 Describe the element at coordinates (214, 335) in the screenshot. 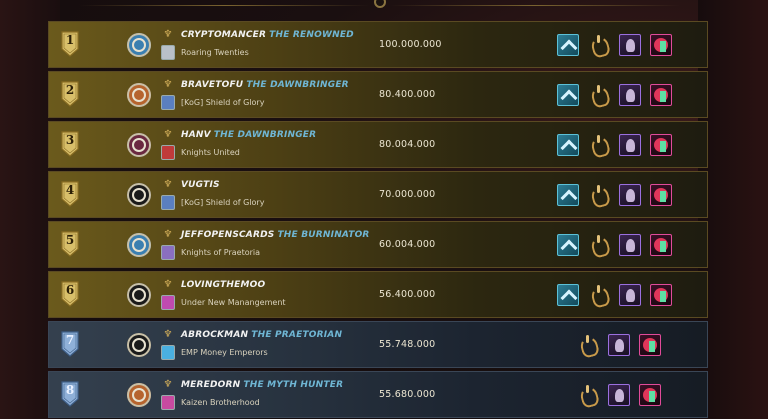

I see `player-name: ABROCKMAN` at that location.